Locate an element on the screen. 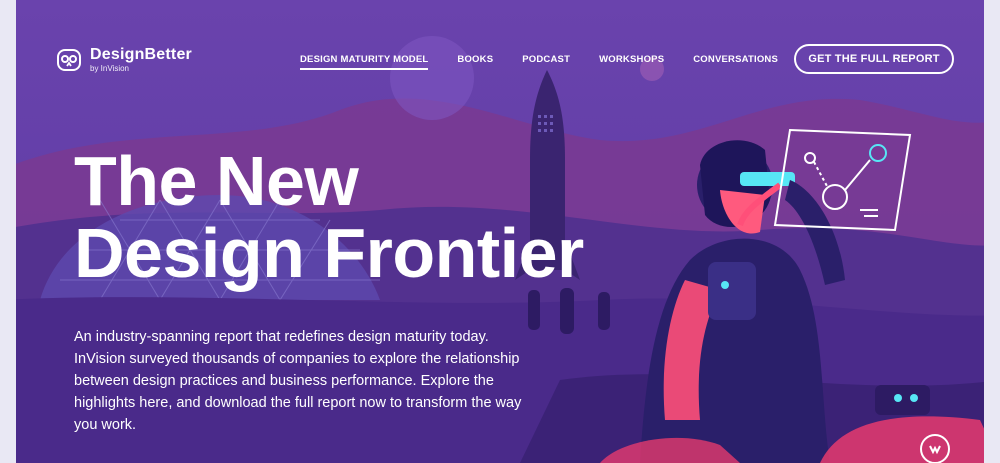 Image resolution: width=1000 pixels, height=463 pixels. nav-workshops: WORKSHOPS is located at coordinates (631, 62).